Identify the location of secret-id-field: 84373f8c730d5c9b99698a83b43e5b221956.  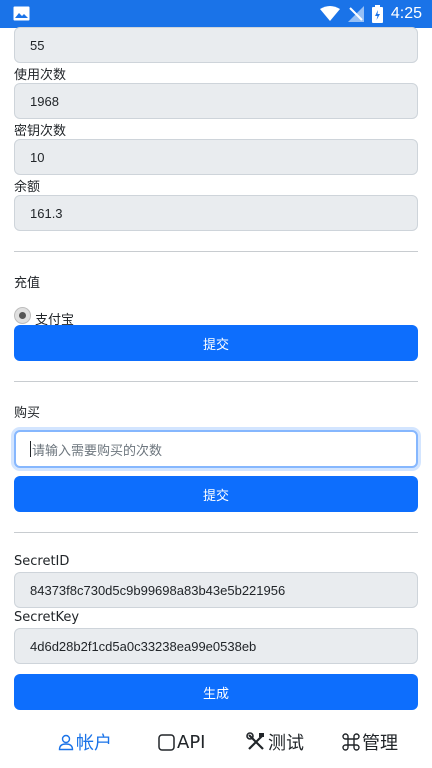
(216, 590).